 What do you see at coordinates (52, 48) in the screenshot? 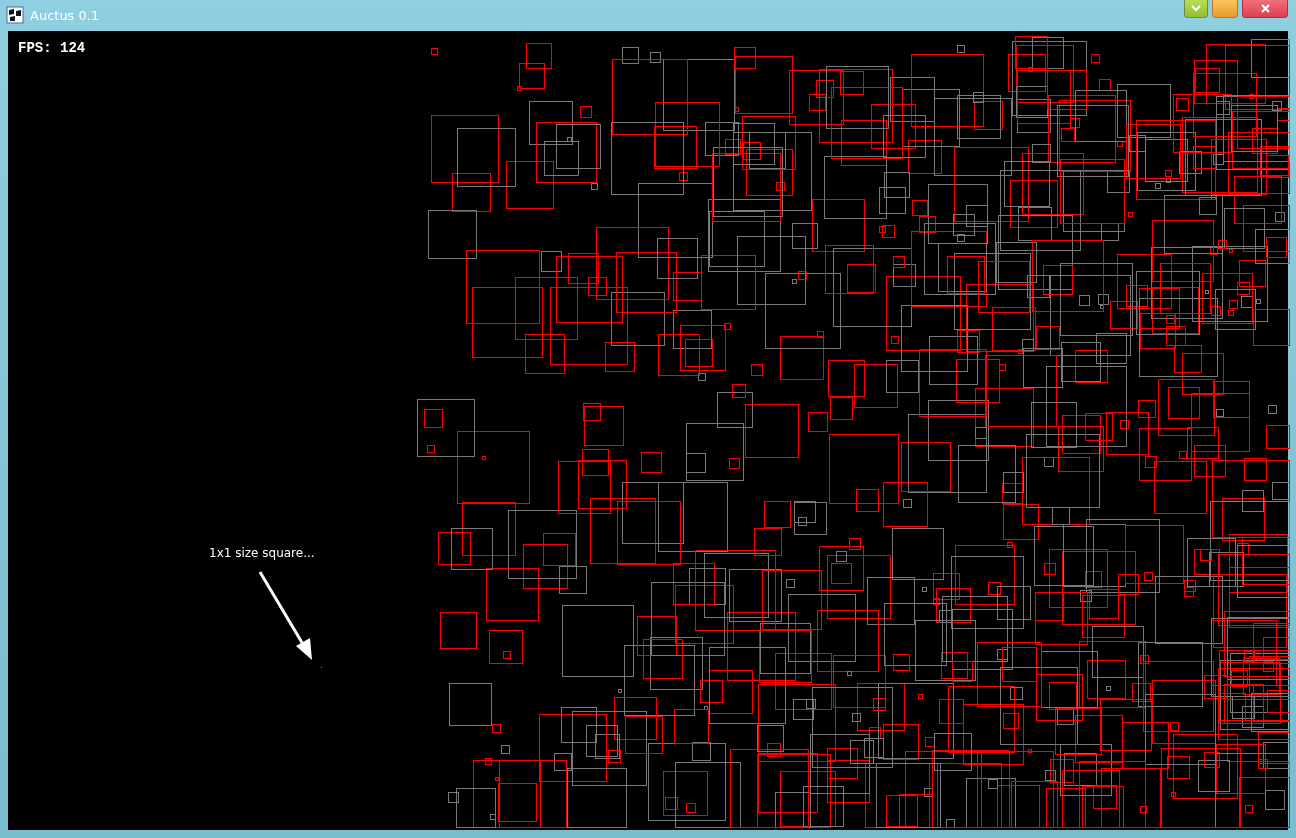
I see `fps-counter: FPS: 124` at bounding box center [52, 48].